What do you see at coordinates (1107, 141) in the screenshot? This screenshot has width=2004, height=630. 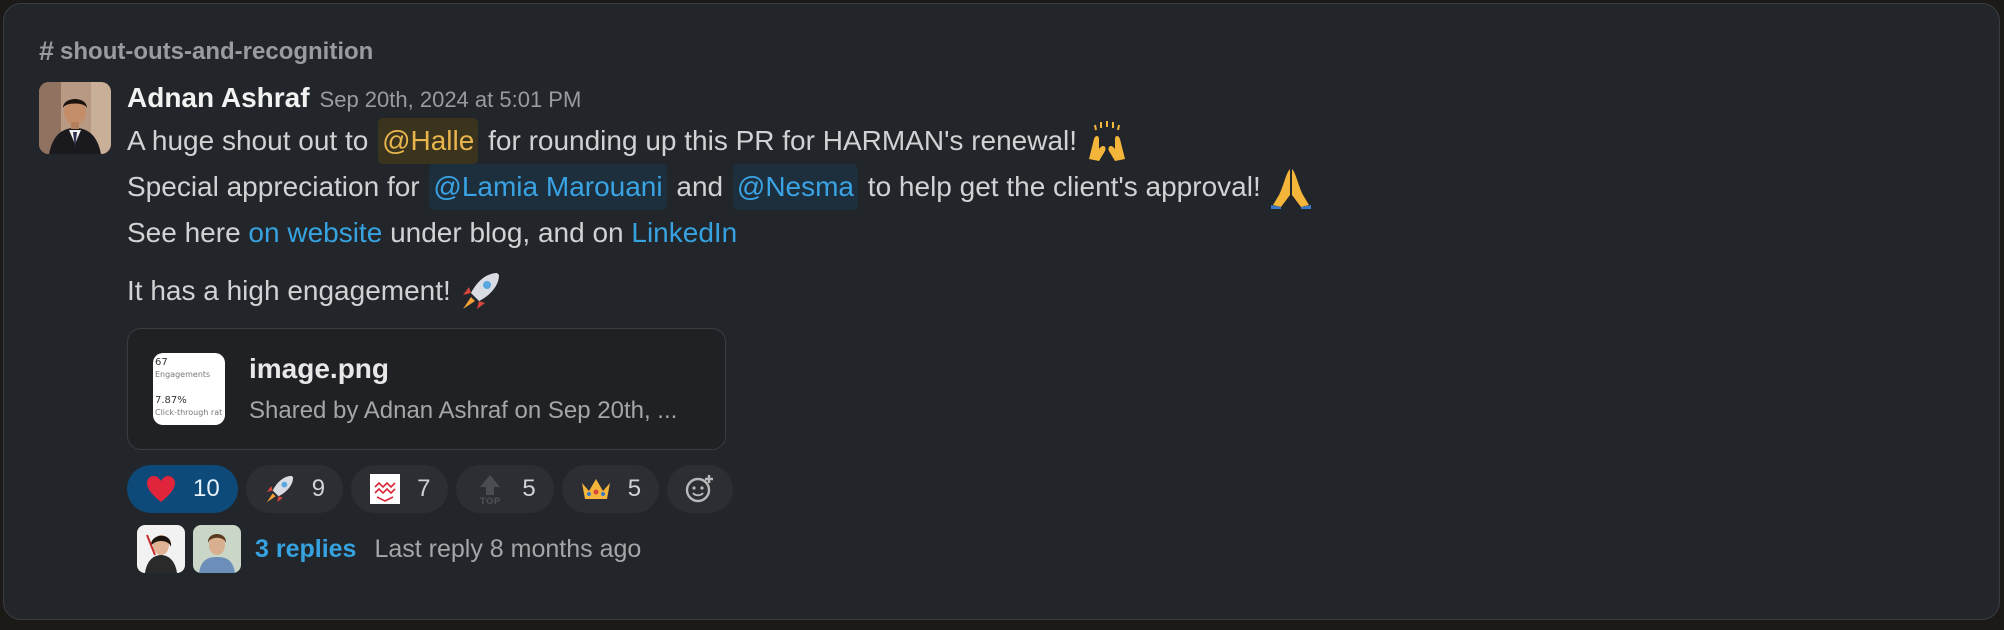 I see `raised-hands-emoji` at bounding box center [1107, 141].